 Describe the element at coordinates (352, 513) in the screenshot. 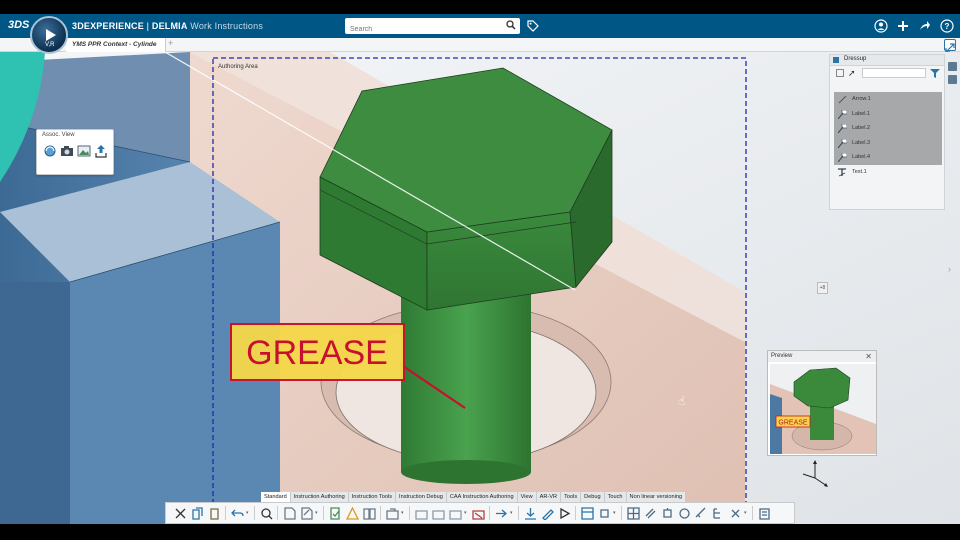

I see `warning-icon` at that location.